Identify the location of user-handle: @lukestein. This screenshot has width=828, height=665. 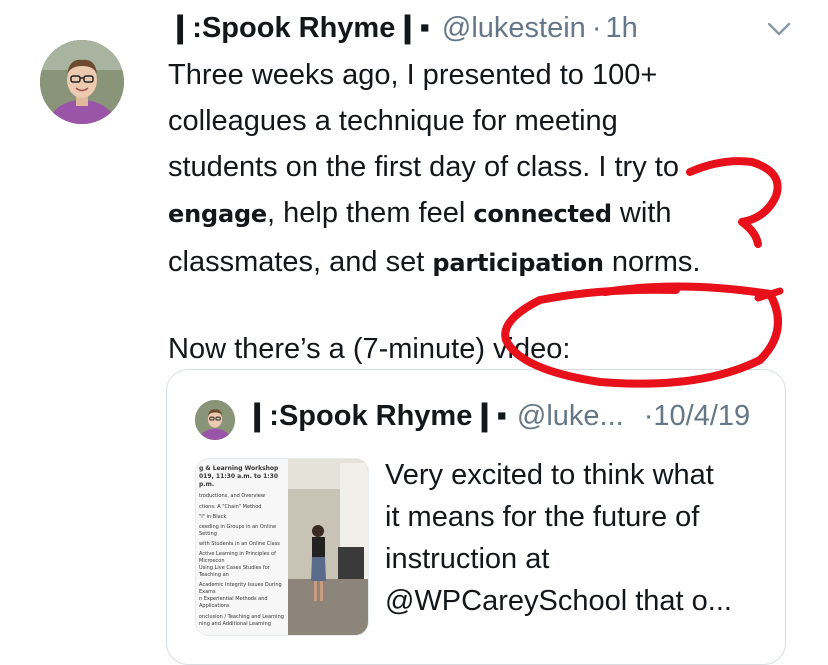
(514, 28).